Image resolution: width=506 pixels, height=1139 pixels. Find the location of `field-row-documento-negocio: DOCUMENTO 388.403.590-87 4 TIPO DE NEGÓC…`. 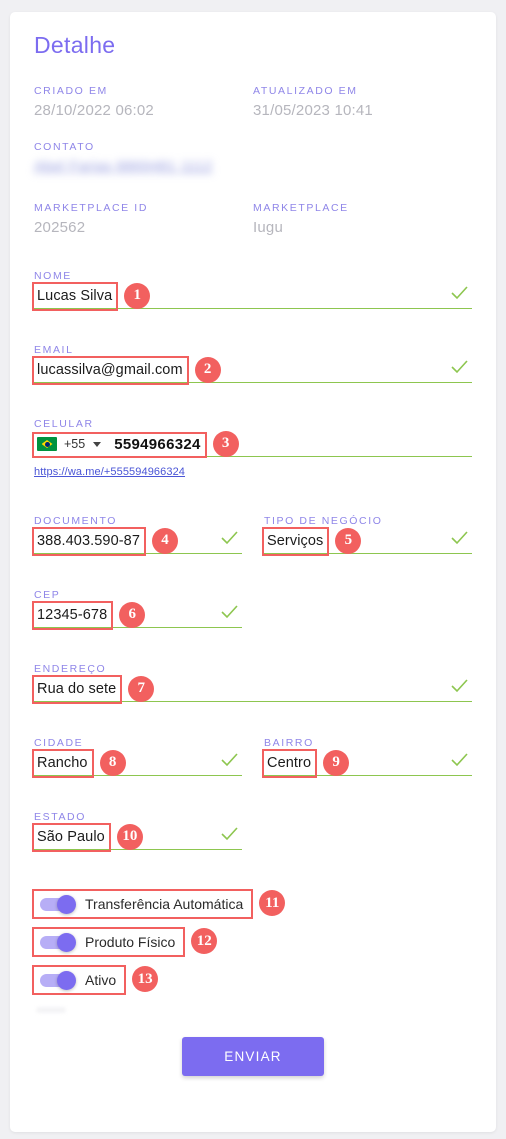

field-row-documento-negocio: DOCUMENTO 388.403.590-87 4 TIPO DE NEGÓC… is located at coordinates (252, 537).